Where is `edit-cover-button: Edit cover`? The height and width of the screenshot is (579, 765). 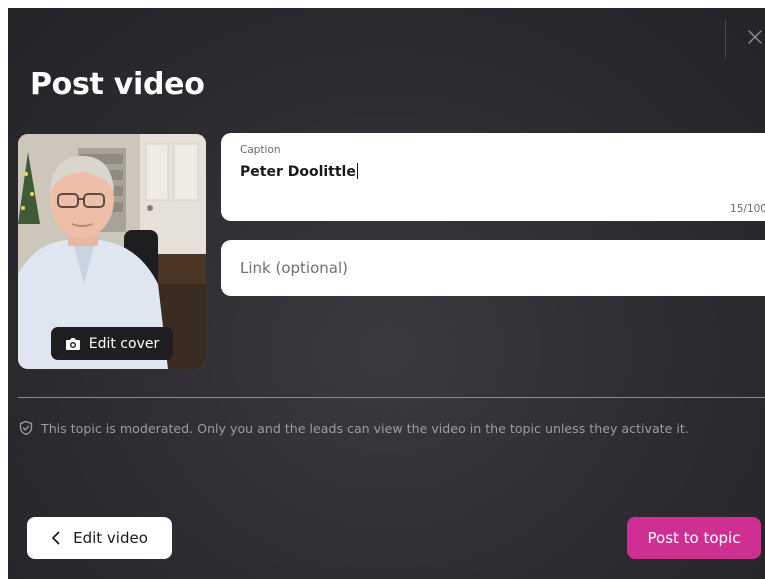 edit-cover-button: Edit cover is located at coordinates (112, 343).